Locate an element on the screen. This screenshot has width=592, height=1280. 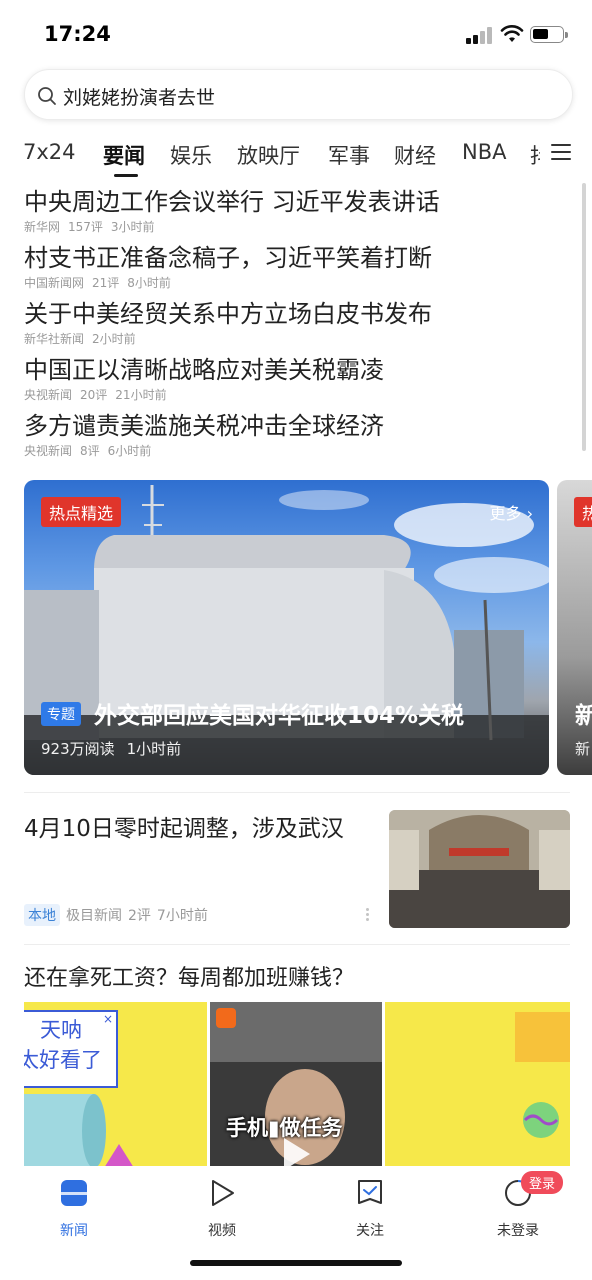
tab-overflow: 抖 is located at coordinates (535, 155).